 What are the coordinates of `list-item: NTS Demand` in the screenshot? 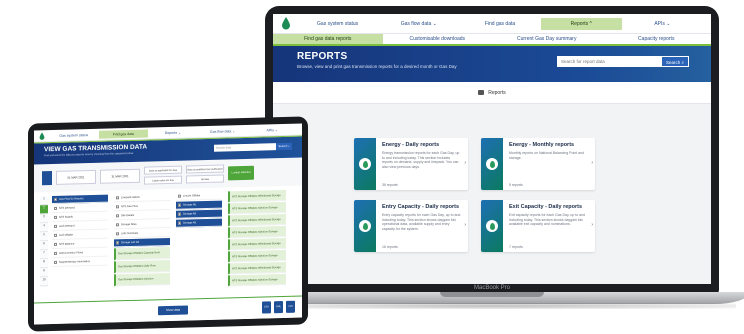 It's located at (80, 208).